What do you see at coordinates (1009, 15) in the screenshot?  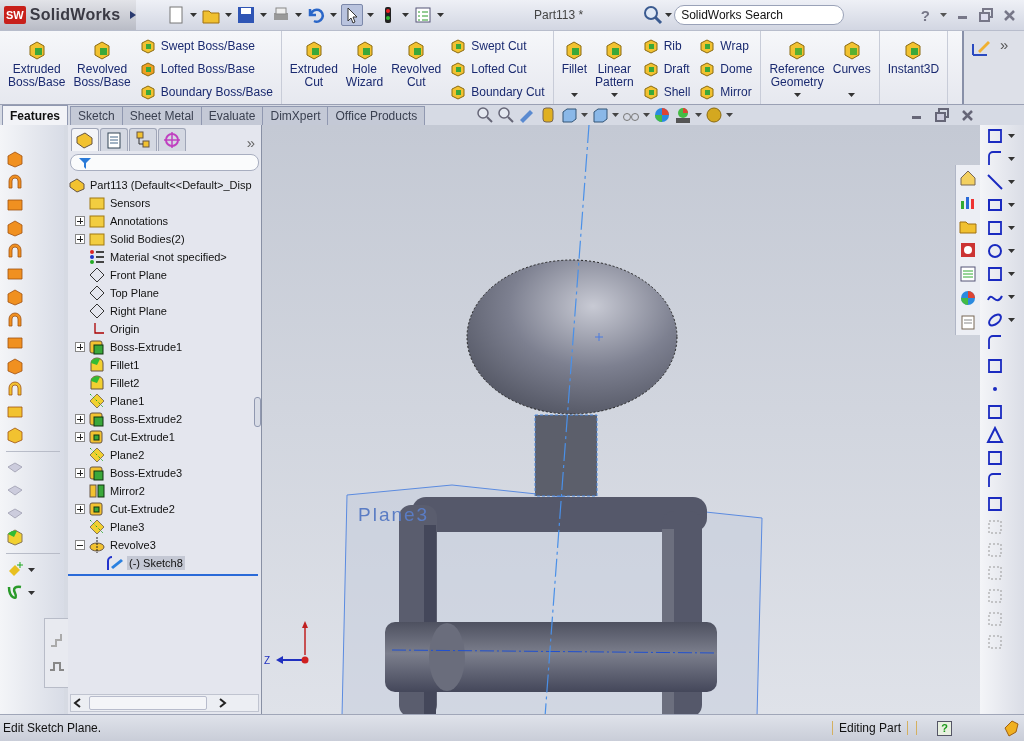 I see `close-icon` at bounding box center [1009, 15].